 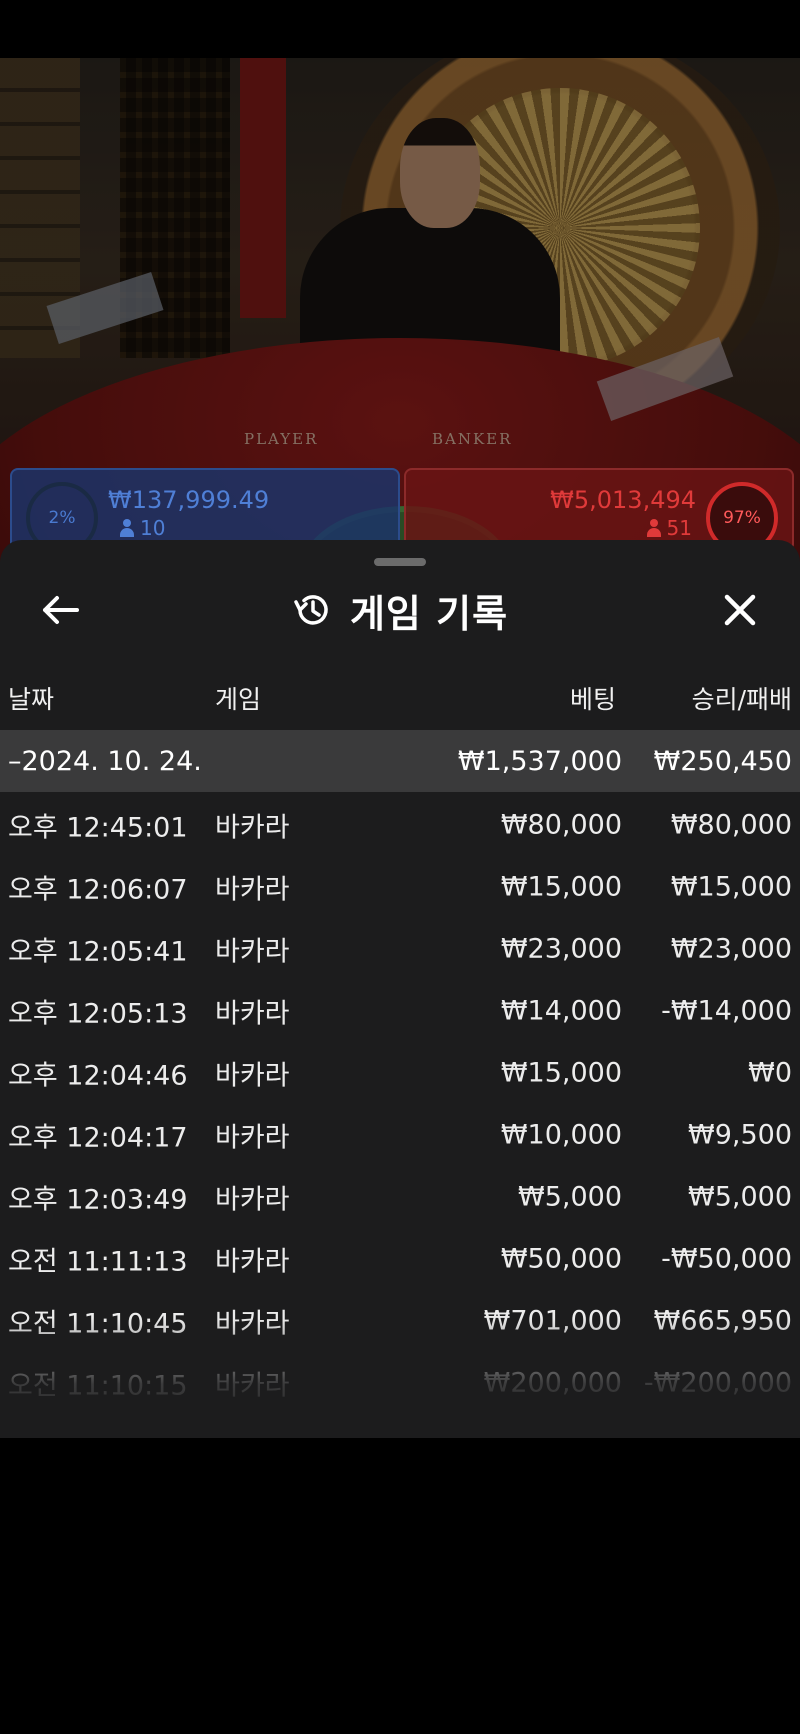 What do you see at coordinates (105, 761) in the screenshot?
I see `date-group-label: –2024. 10. 24.` at bounding box center [105, 761].